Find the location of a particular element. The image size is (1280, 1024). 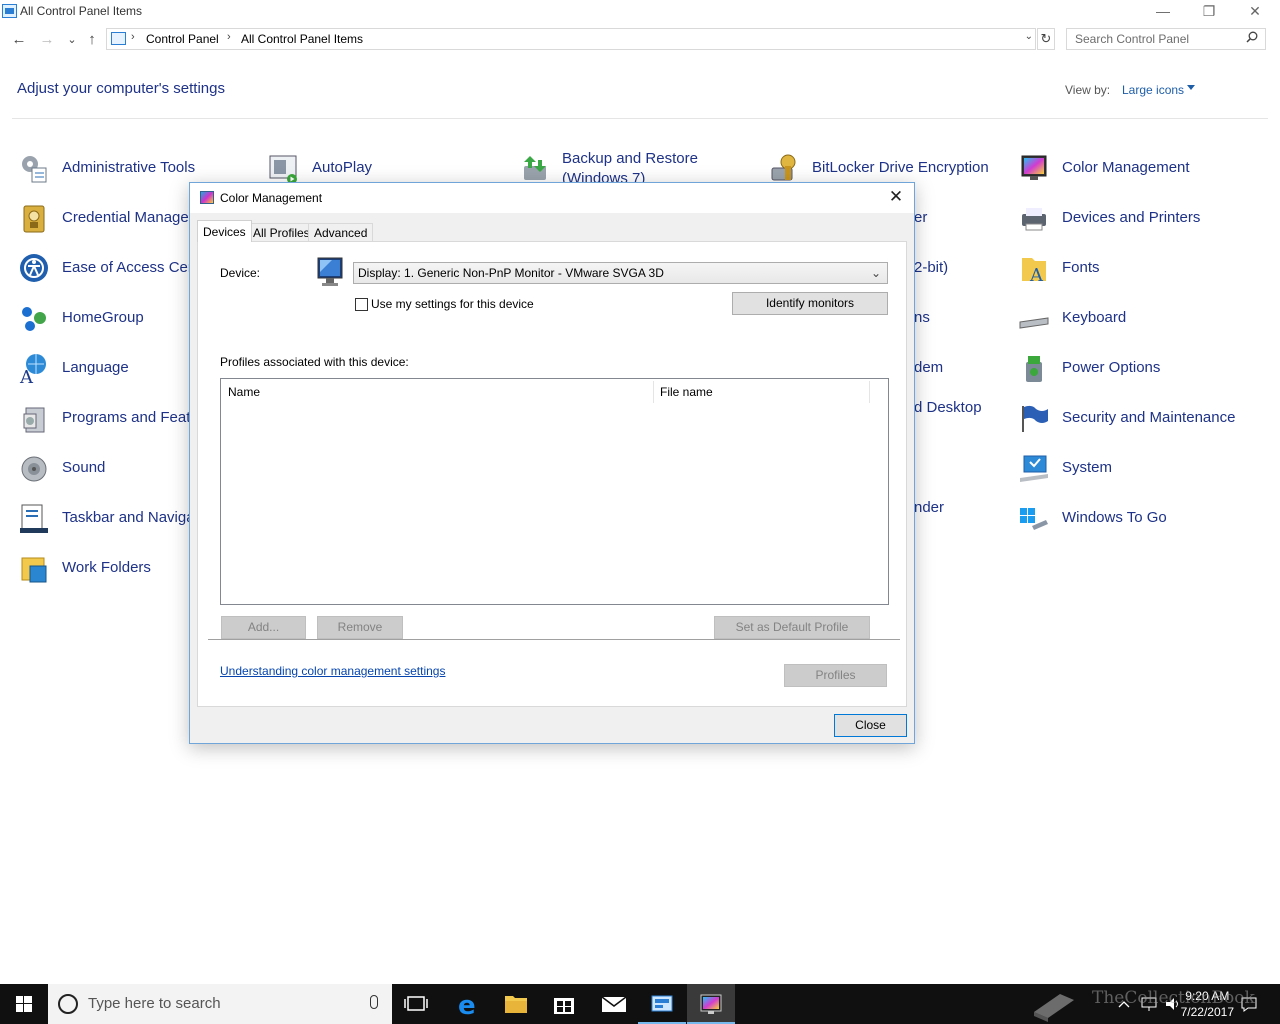

taskbar-edge: e is located at coordinates (467, 1004).